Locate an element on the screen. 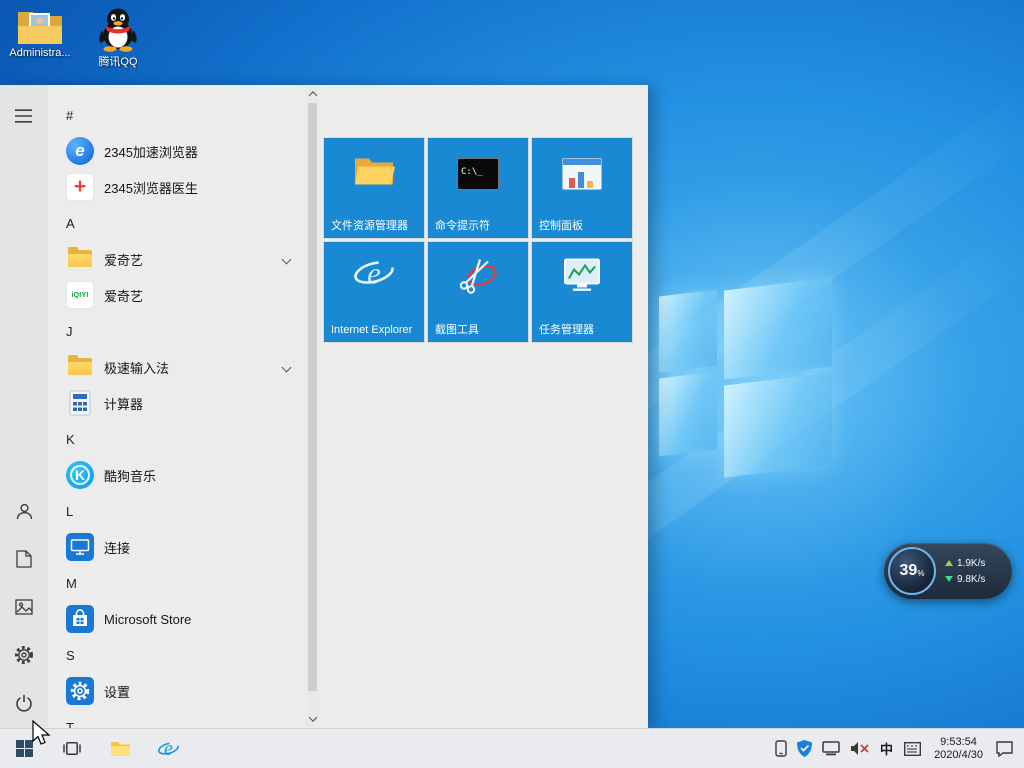  section-header-k: K is located at coordinates (176, 439).